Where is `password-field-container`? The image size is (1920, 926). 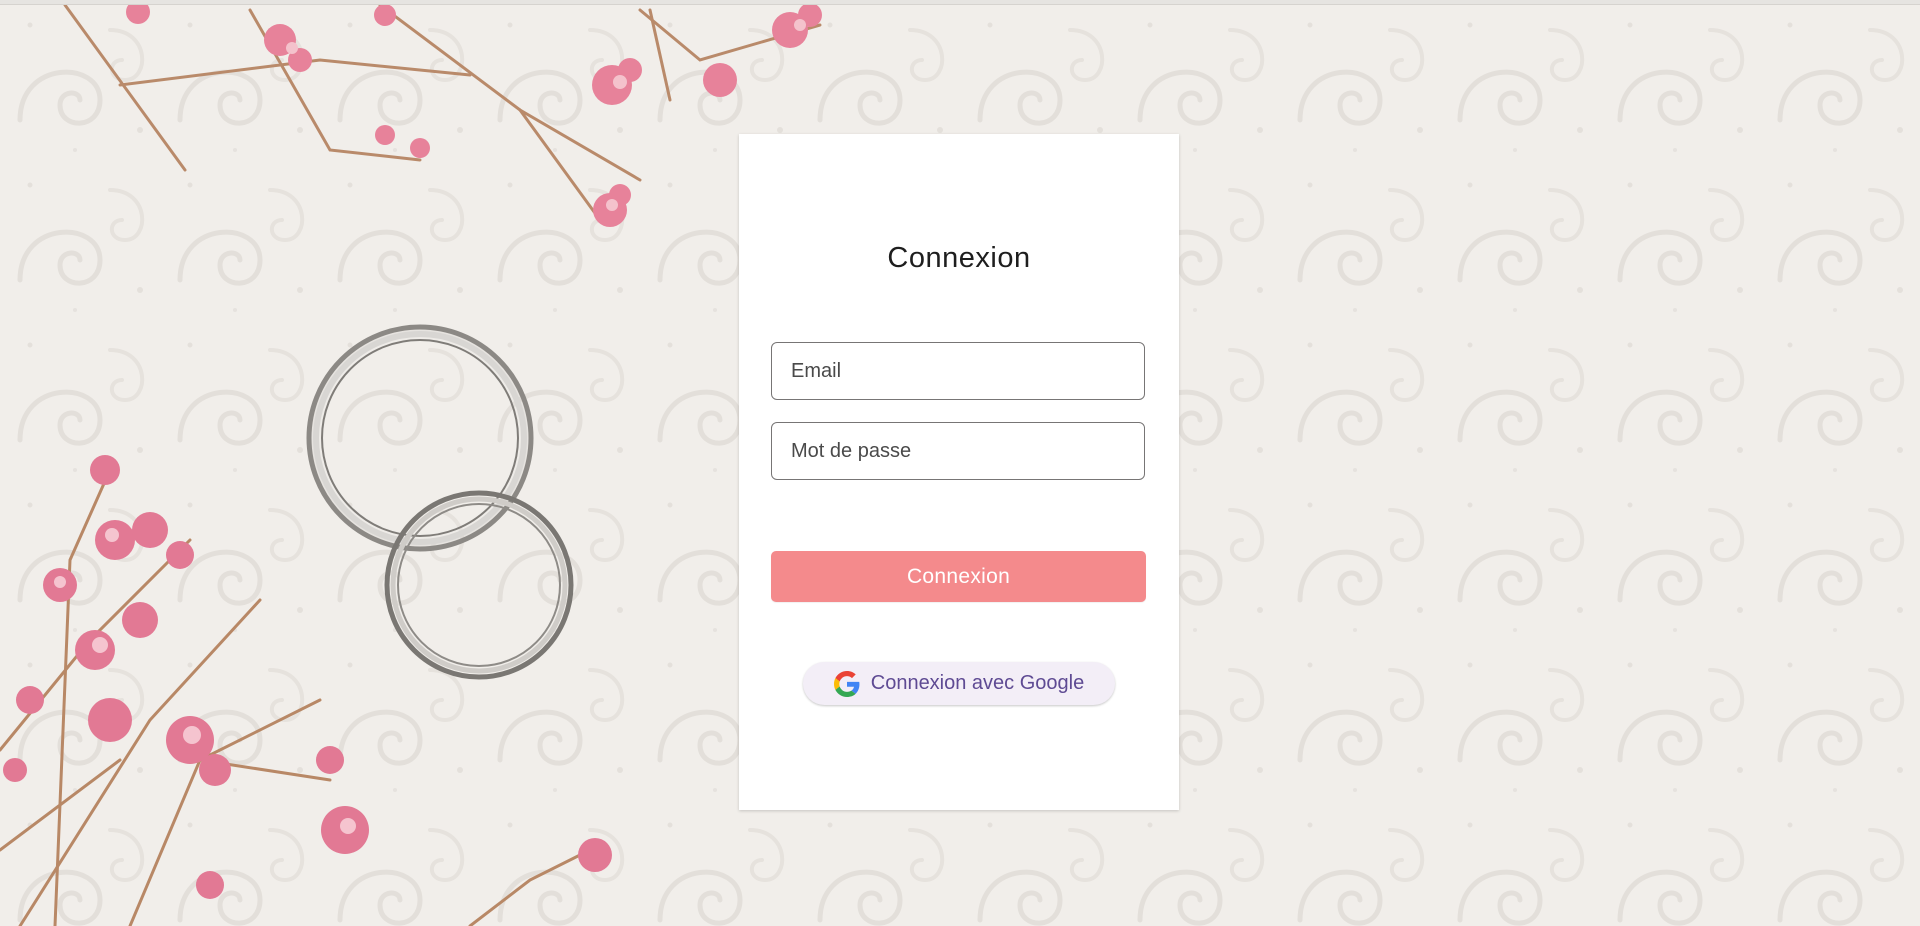 password-field-container is located at coordinates (958, 451).